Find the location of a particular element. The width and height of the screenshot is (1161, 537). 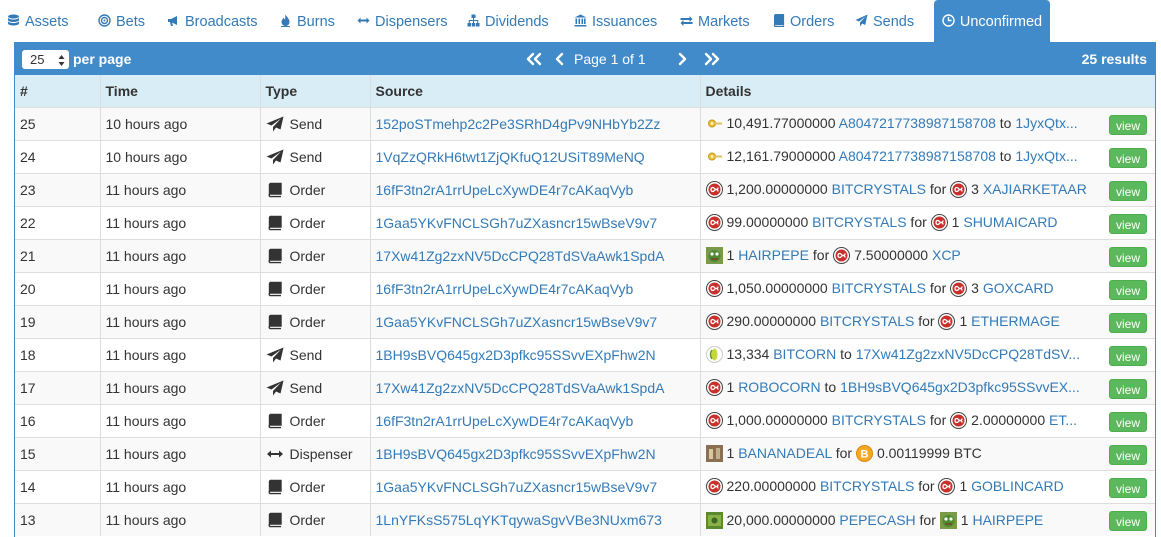

row-time: 10 hours ago is located at coordinates (180, 123).